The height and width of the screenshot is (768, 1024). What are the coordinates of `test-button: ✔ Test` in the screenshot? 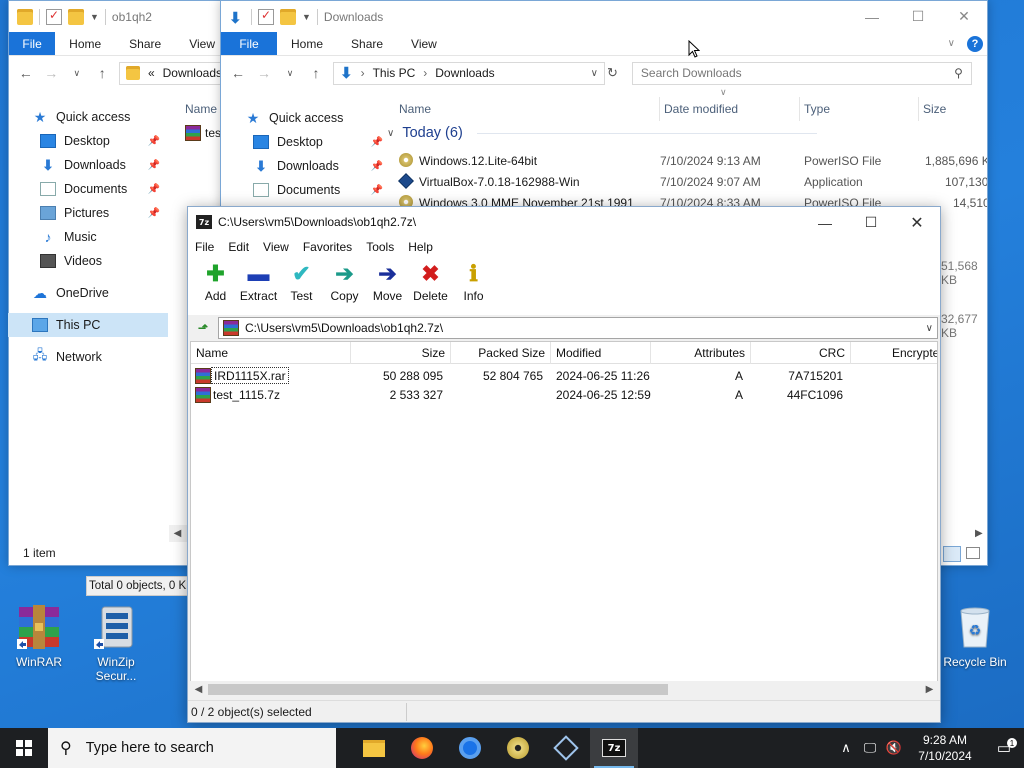 It's located at (301, 286).